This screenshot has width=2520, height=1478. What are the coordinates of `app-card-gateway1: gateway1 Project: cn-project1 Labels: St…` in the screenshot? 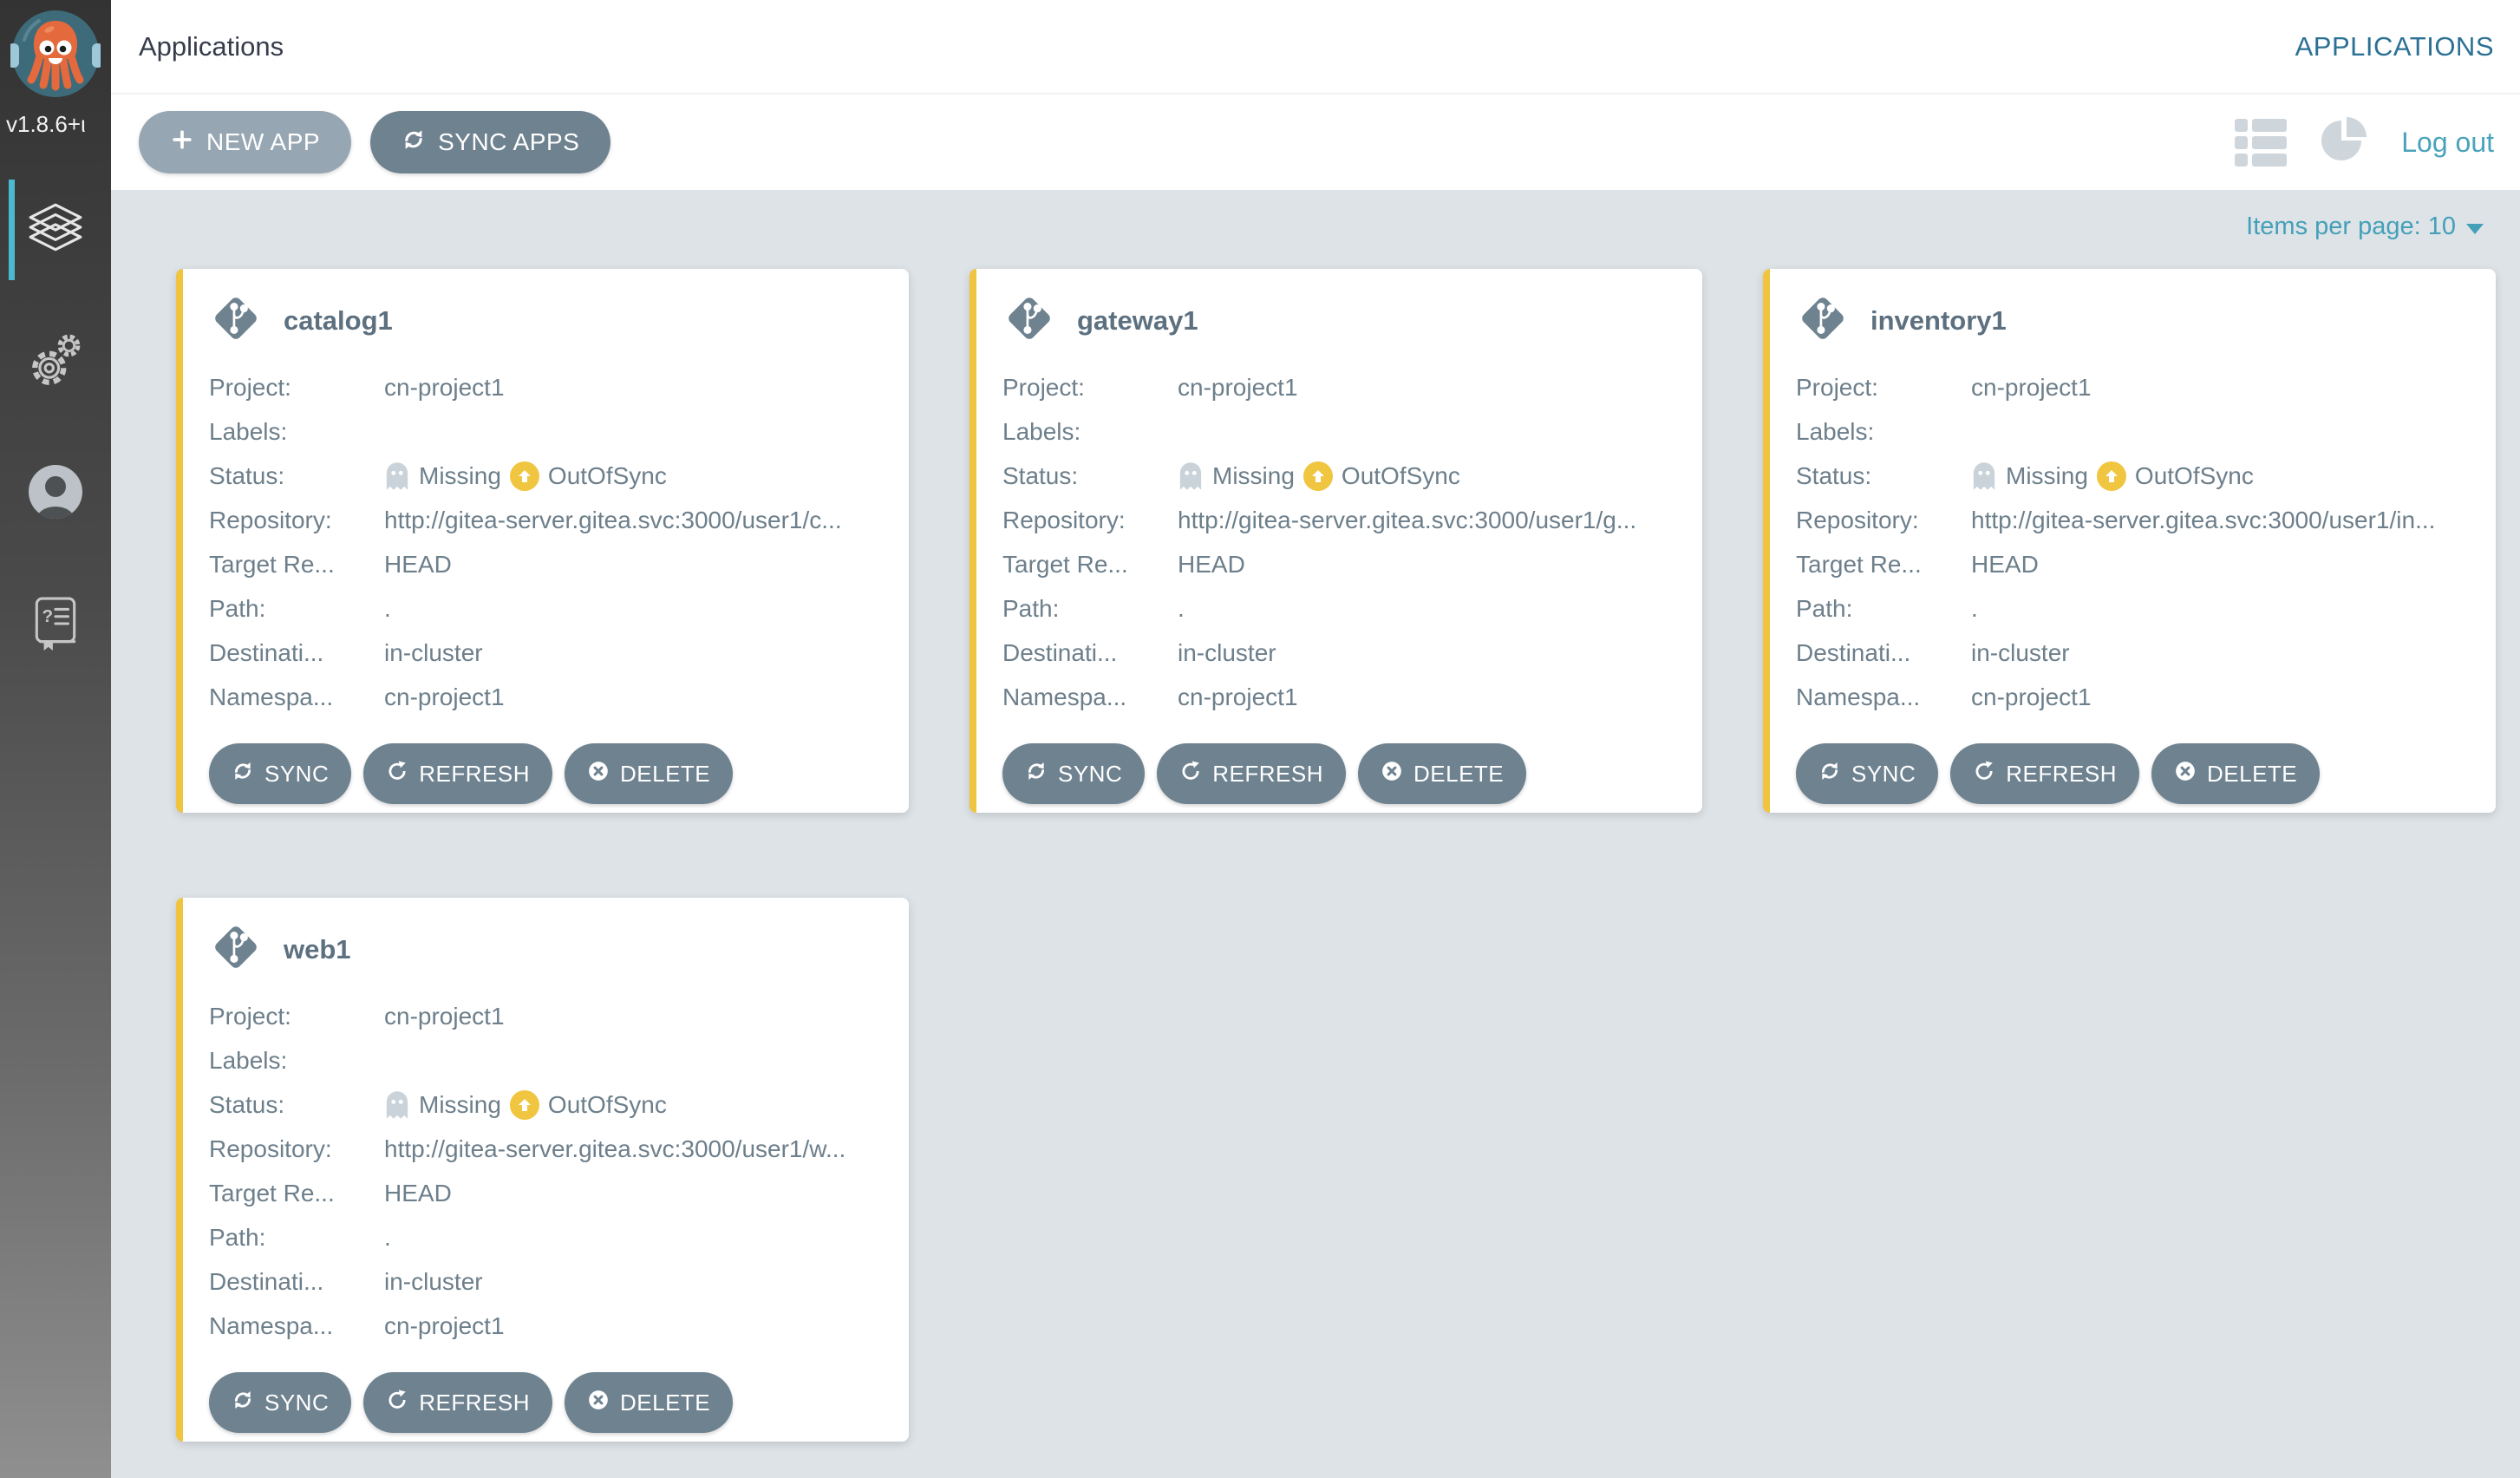 It's located at (1335, 541).